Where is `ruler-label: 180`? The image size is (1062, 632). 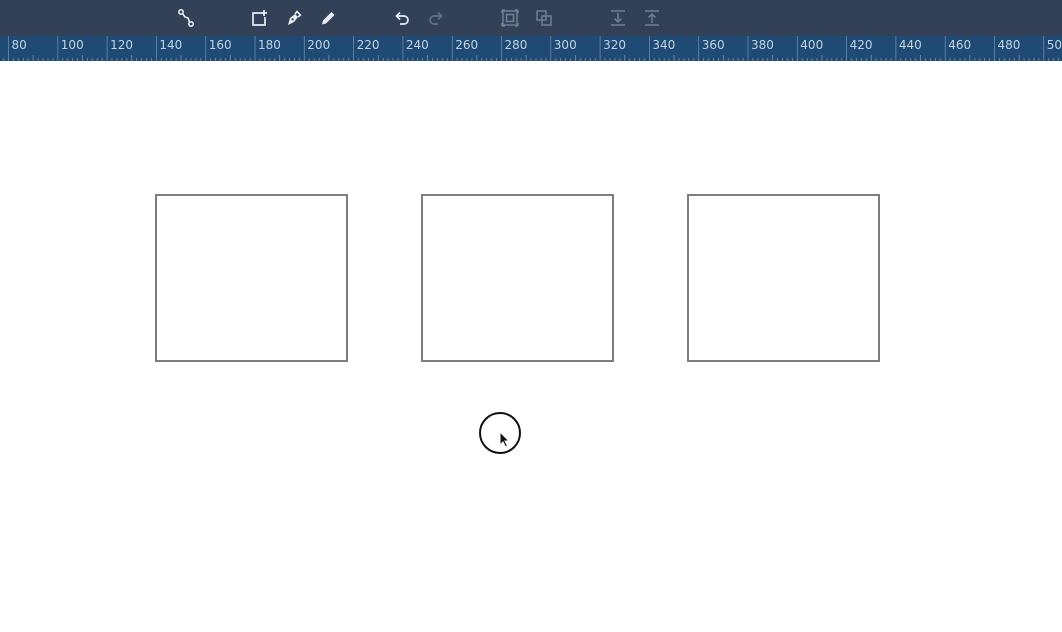
ruler-label: 180 is located at coordinates (269, 45).